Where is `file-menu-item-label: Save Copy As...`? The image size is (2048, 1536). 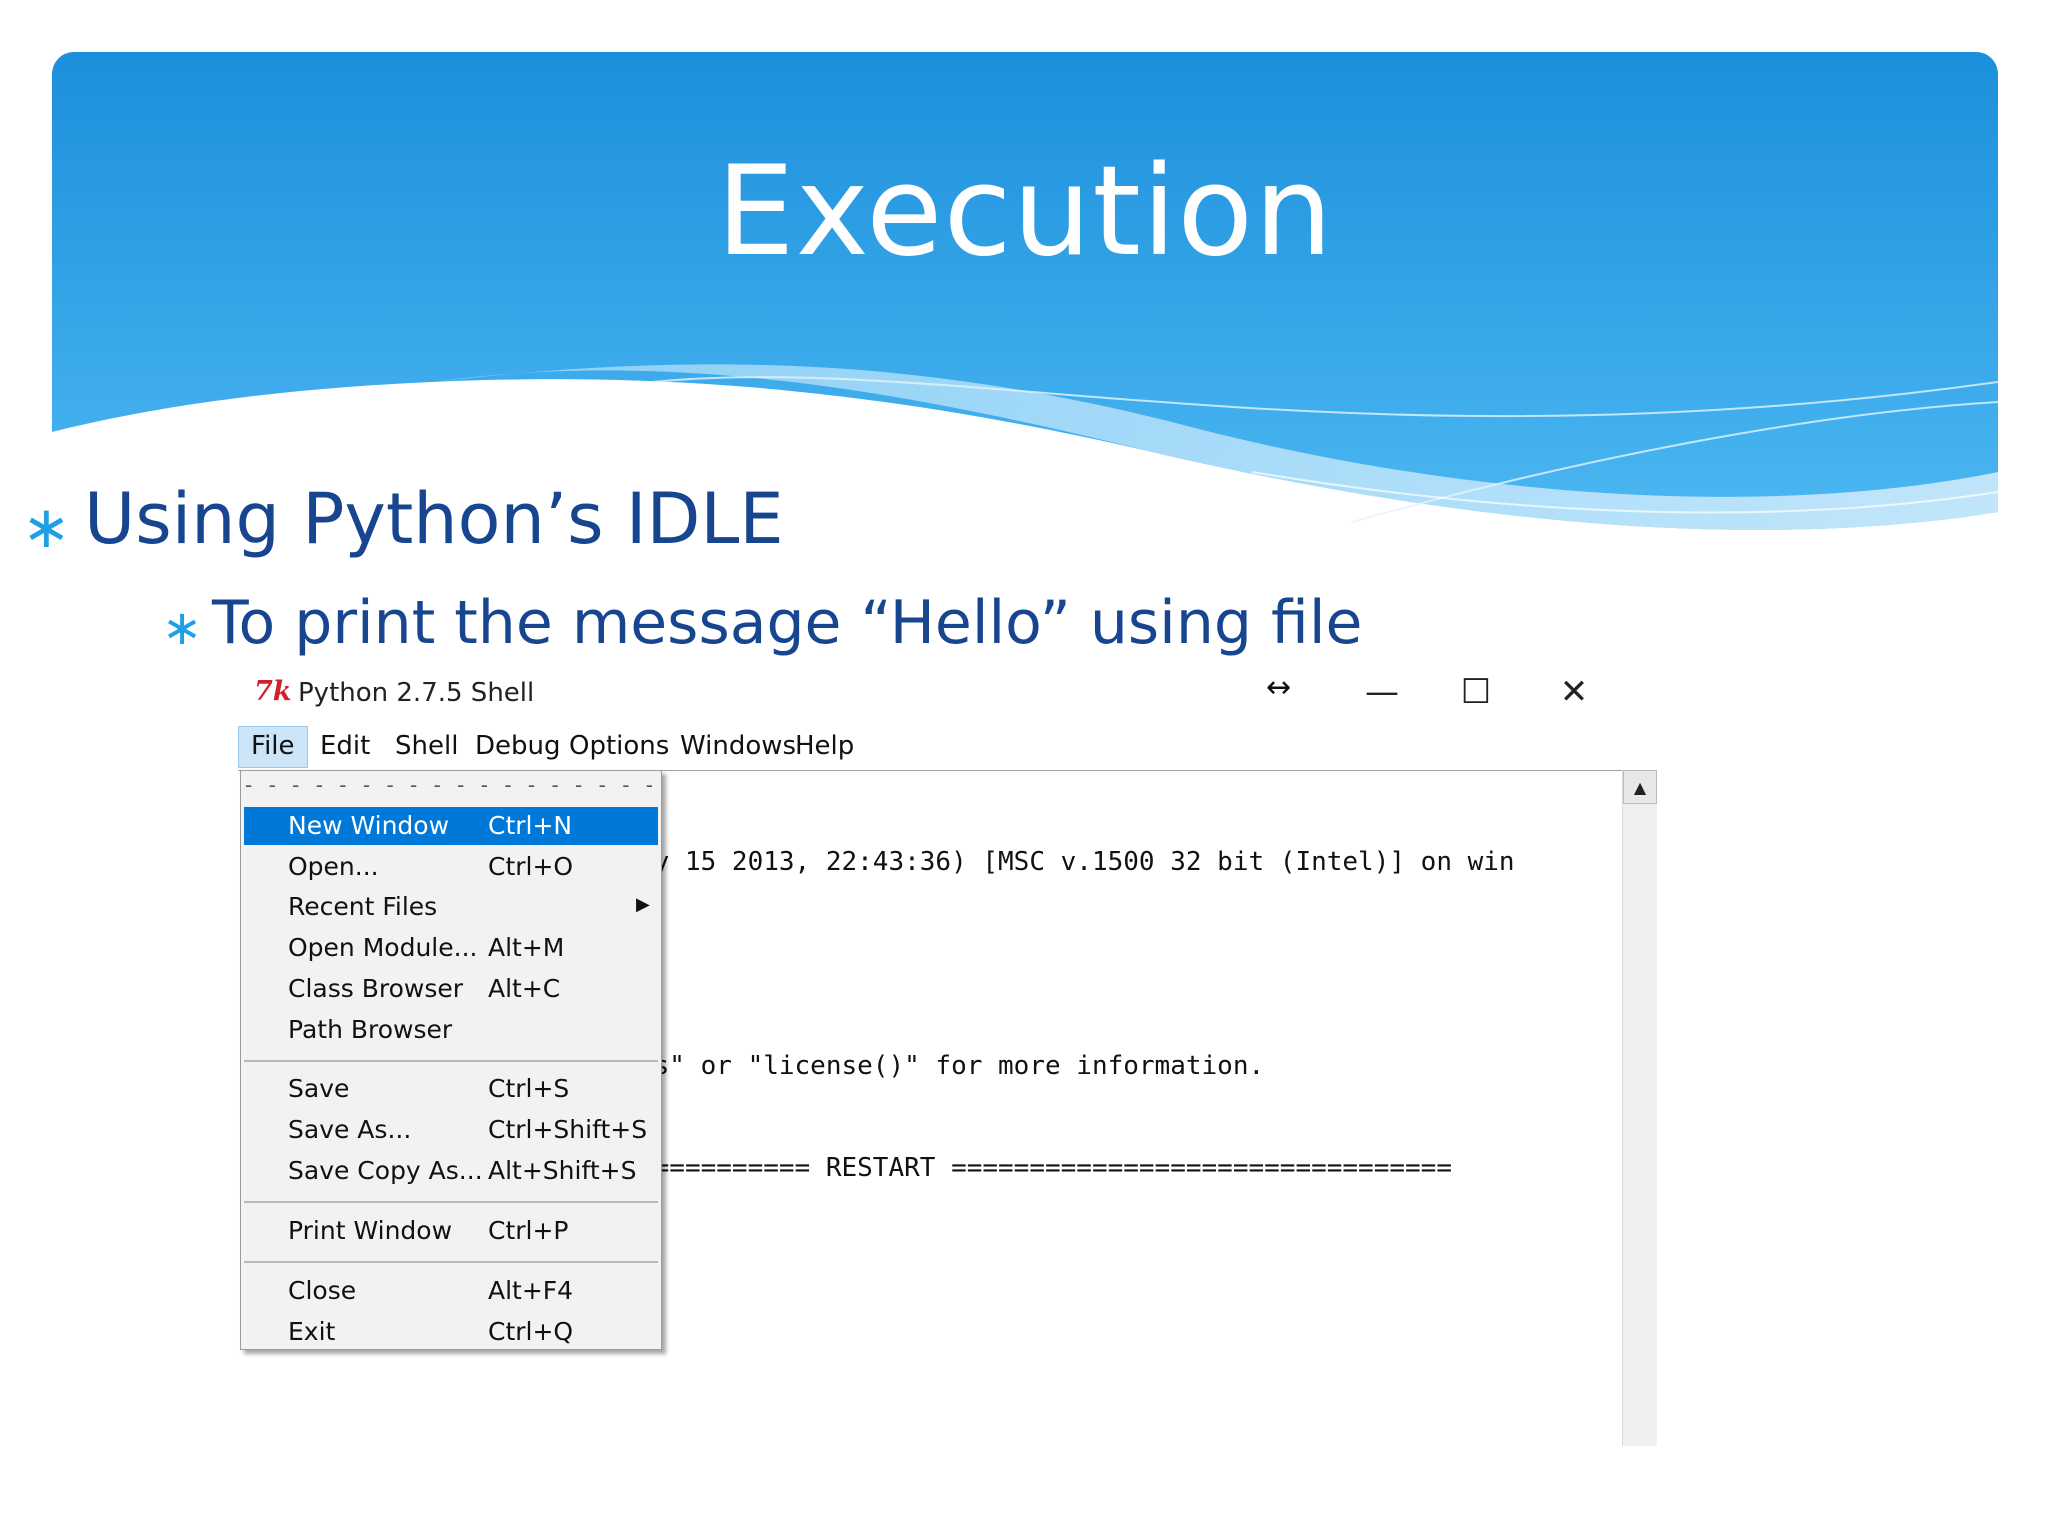 file-menu-item-label: Save Copy As... is located at coordinates (385, 1170).